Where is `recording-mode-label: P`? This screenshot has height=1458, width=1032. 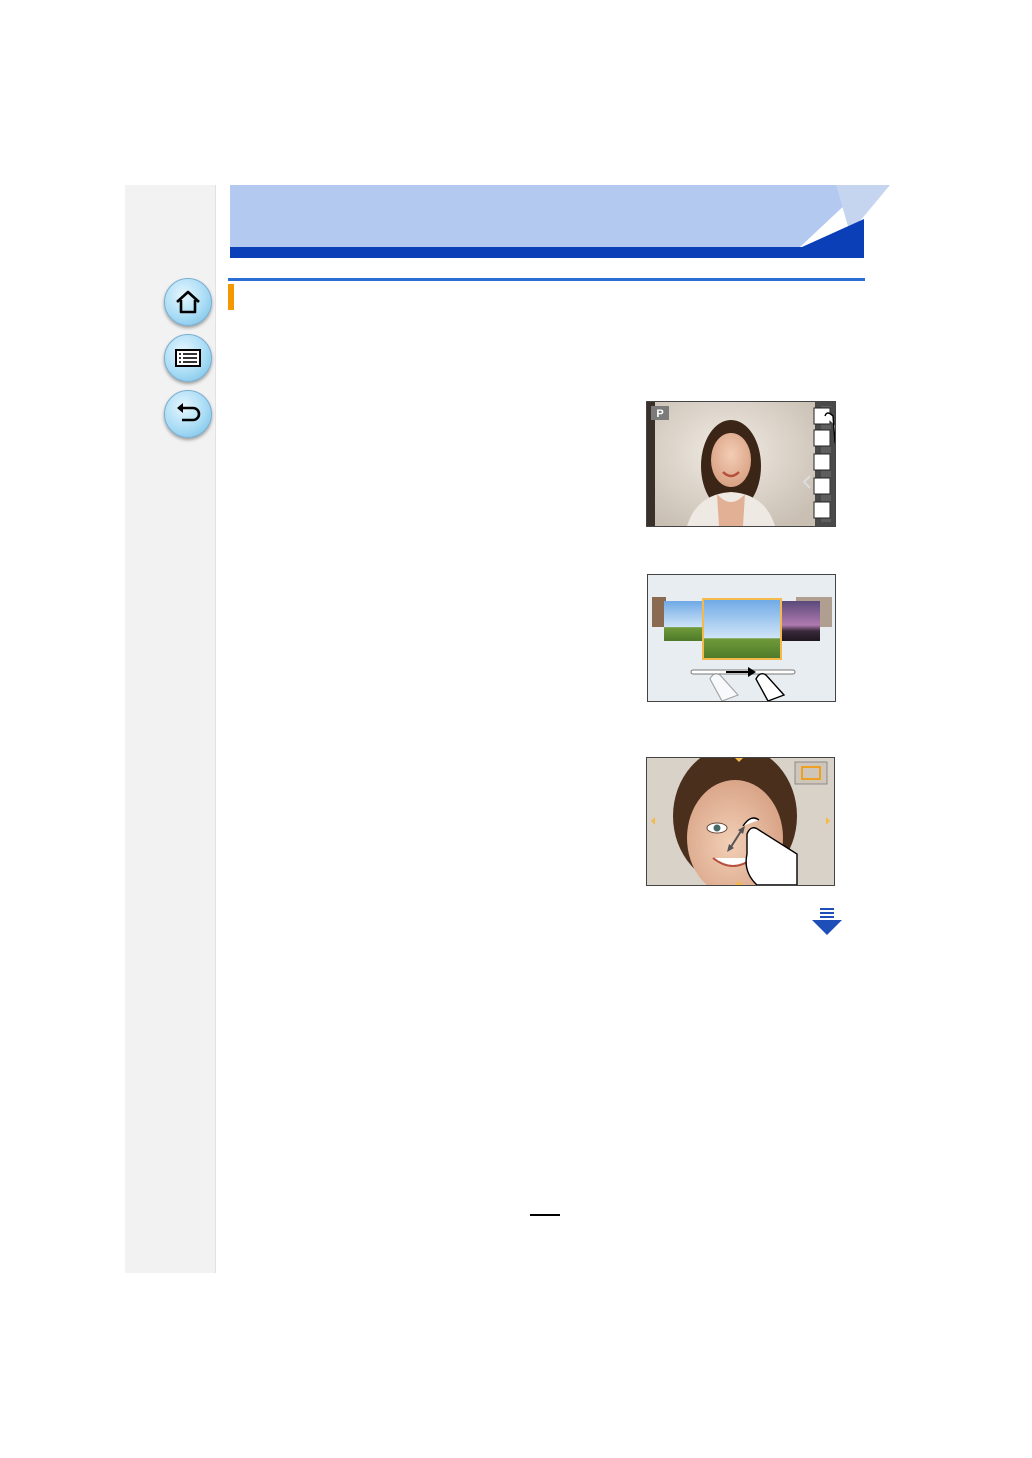
recording-mode-label: P is located at coordinates (659, 414).